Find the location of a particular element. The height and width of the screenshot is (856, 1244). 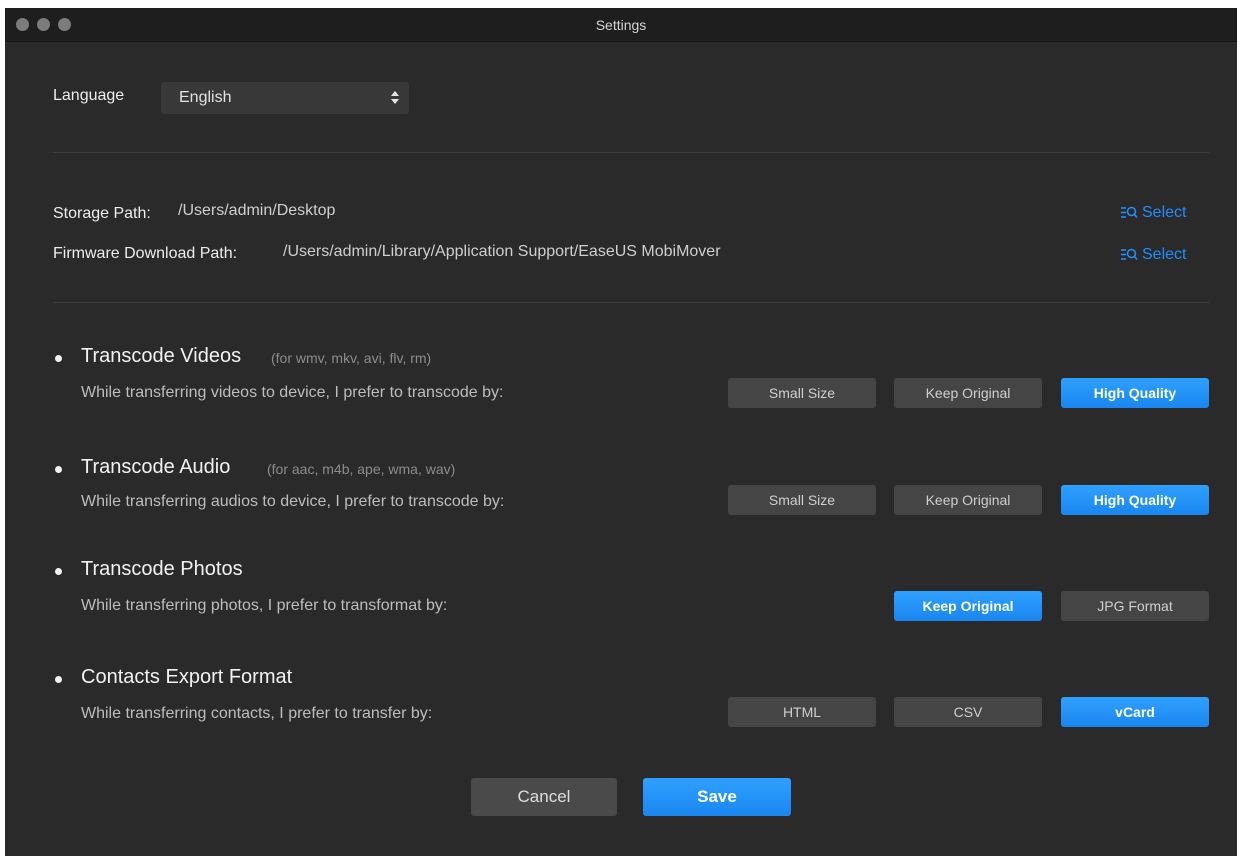

contacts-section-title: Contacts Export Format is located at coordinates (187, 677).